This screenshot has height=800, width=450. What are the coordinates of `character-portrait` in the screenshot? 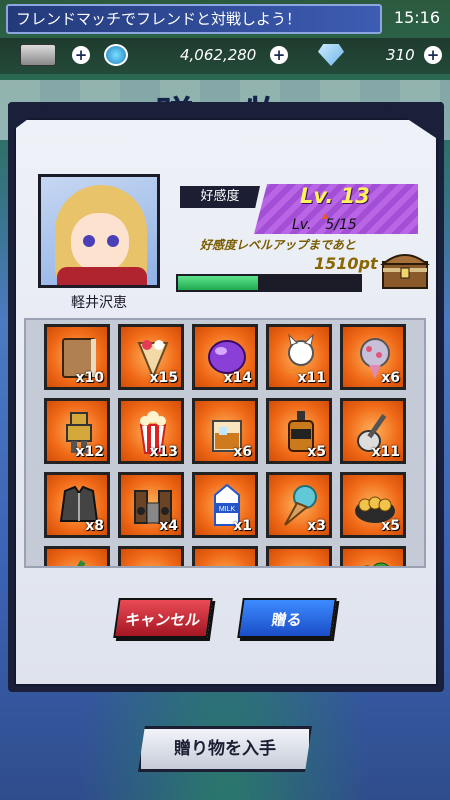 It's located at (99, 231).